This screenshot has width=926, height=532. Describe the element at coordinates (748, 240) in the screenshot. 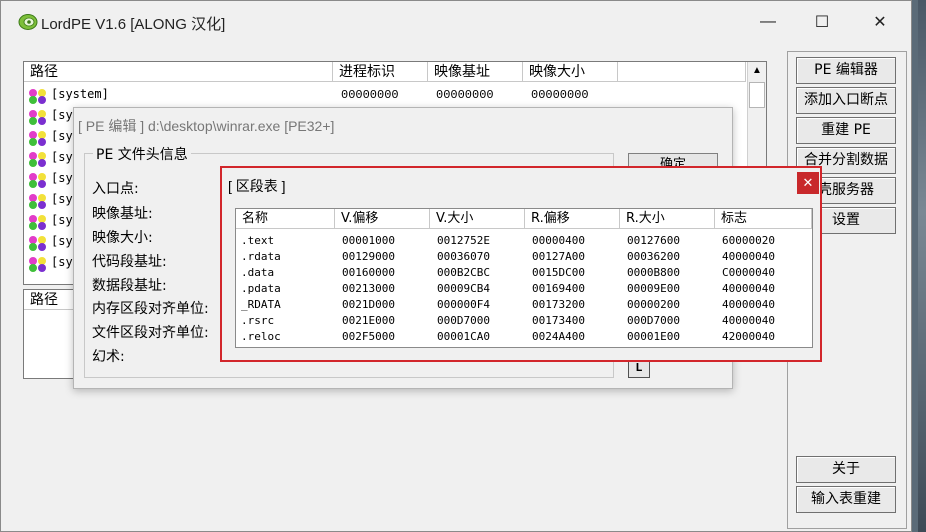

I see `section-flags: 60000020` at that location.